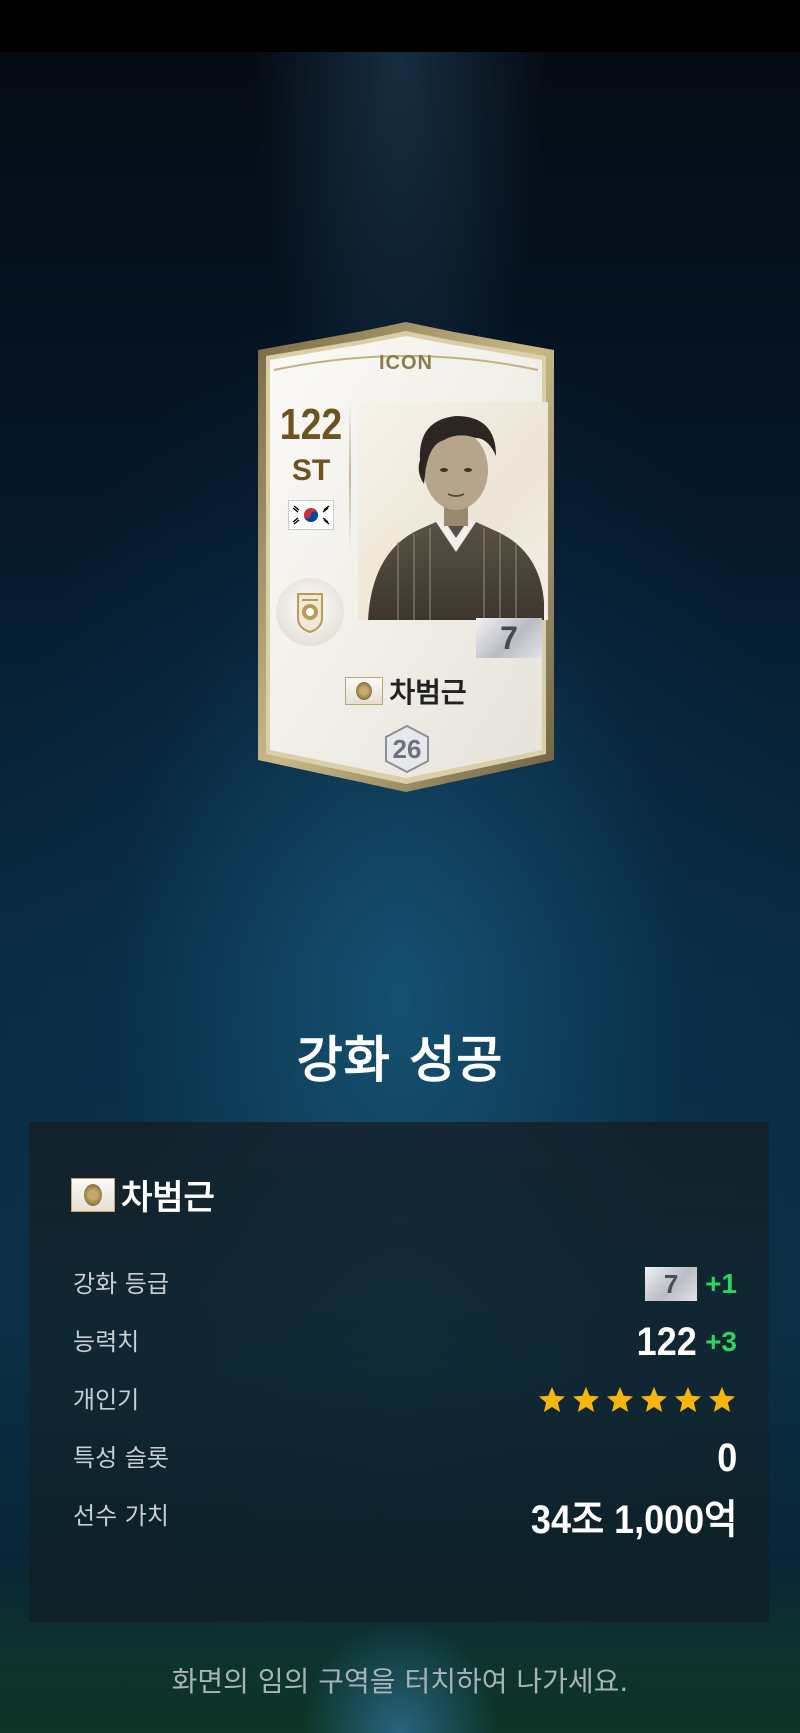 This screenshot has height=1733, width=800. Describe the element at coordinates (311, 470) in the screenshot. I see `card-position: ST` at that location.